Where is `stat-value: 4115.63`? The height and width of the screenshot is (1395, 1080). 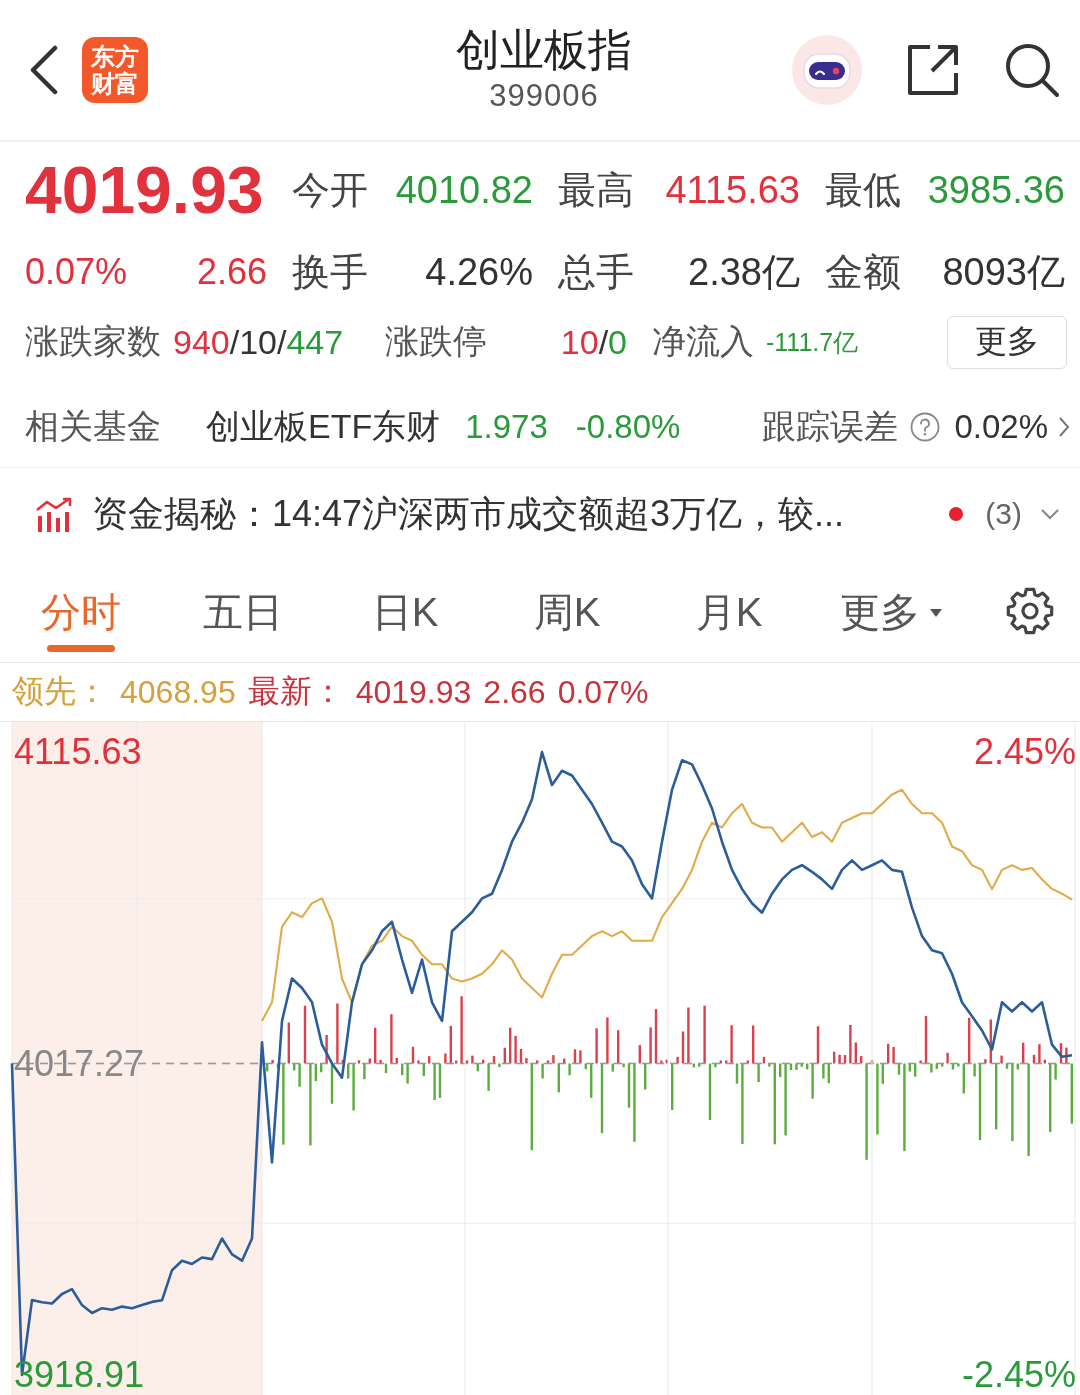 stat-value: 4115.63 is located at coordinates (732, 190).